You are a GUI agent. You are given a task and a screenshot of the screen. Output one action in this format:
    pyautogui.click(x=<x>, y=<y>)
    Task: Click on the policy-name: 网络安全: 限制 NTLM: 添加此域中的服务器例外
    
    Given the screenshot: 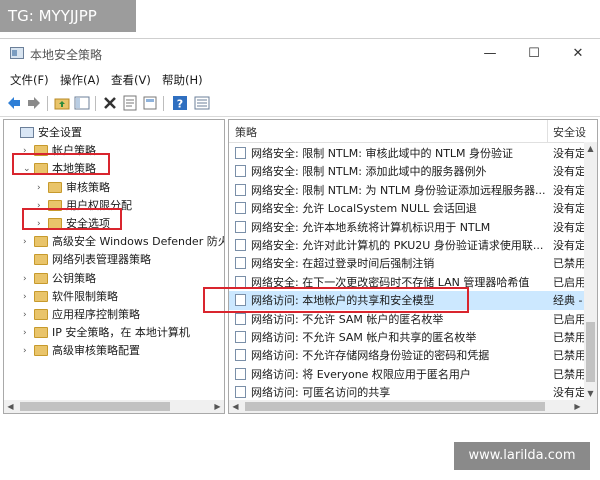 What is the action you would take?
    pyautogui.click(x=369, y=172)
    